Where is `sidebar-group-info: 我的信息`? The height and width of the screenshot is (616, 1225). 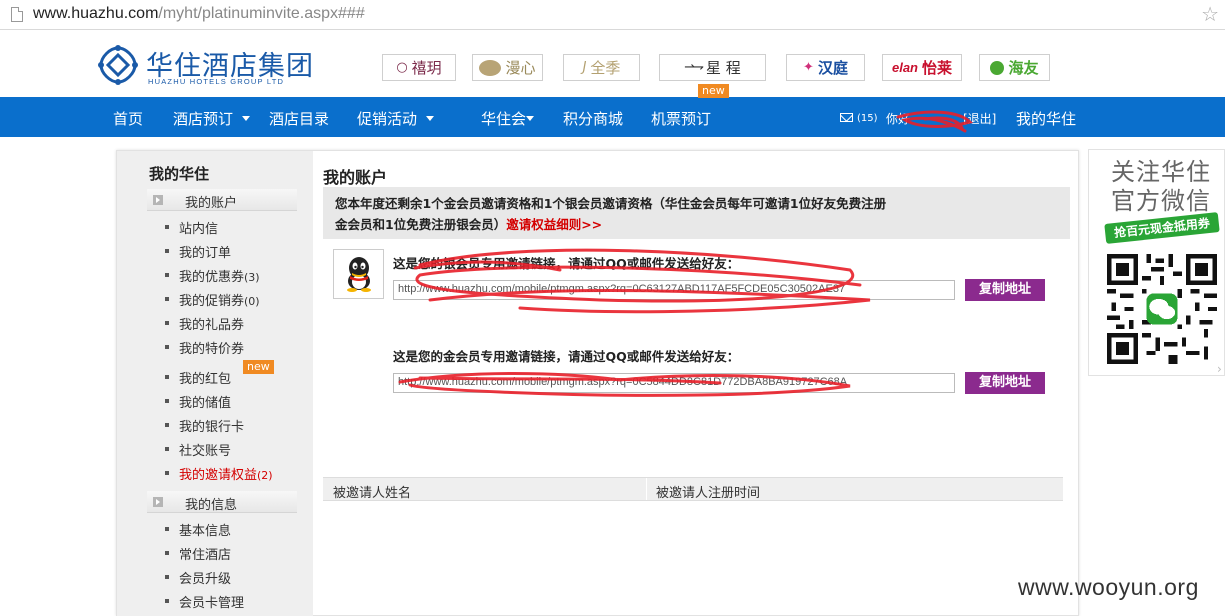
sidebar-group-info: 我的信息 is located at coordinates (222, 502).